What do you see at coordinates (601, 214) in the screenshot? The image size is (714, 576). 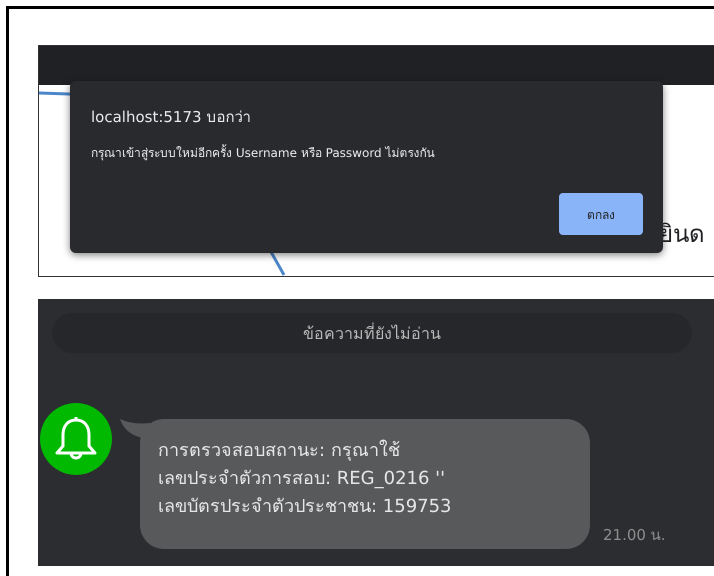 I see `ok-button: ตกลง` at bounding box center [601, 214].